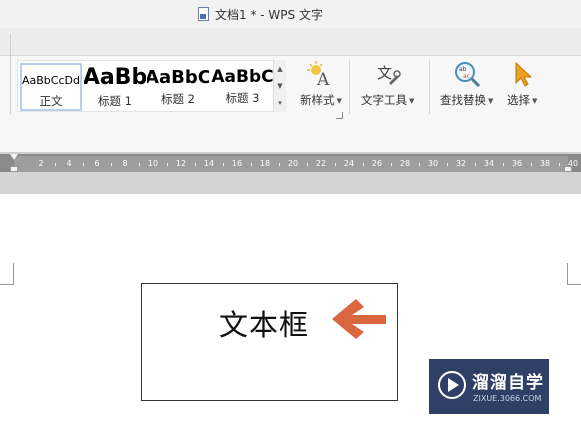 The width and height of the screenshot is (581, 425). Describe the element at coordinates (349, 163) in the screenshot. I see `ruler-tick-label: 24` at that location.